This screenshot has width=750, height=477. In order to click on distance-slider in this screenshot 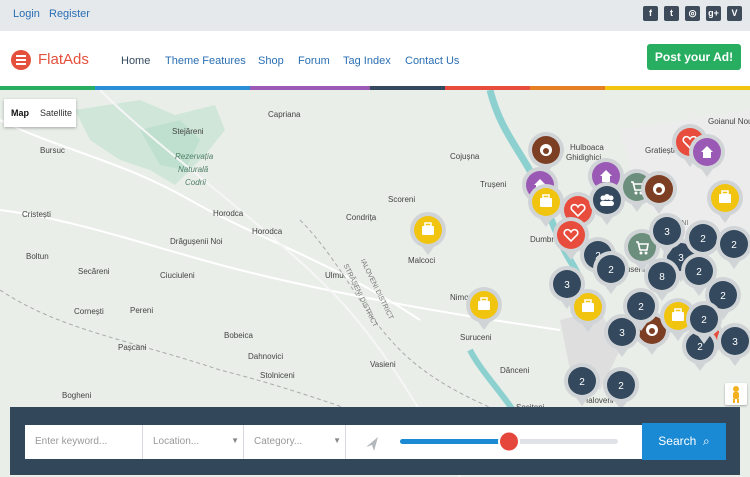, I will do `click(494, 442)`.